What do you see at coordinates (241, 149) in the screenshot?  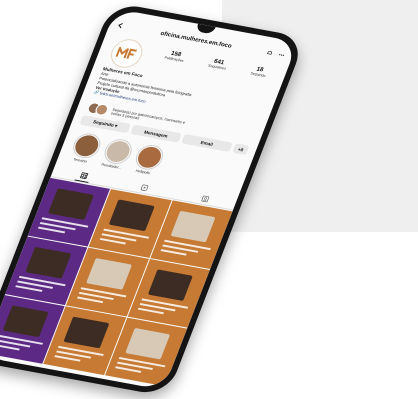 I see `add-person-button: +8` at bounding box center [241, 149].